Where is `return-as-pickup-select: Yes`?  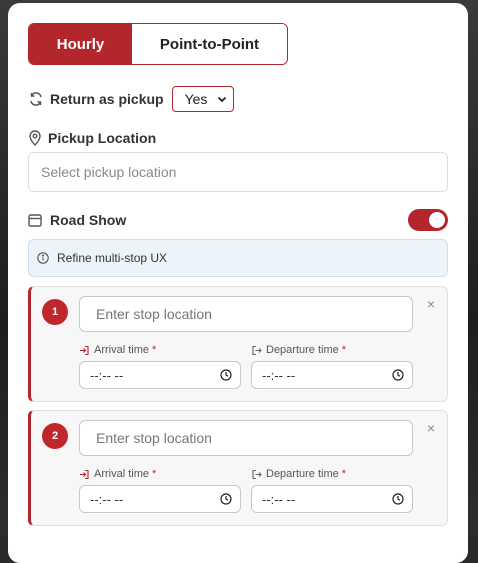
return-as-pickup-select: Yes is located at coordinates (202, 99).